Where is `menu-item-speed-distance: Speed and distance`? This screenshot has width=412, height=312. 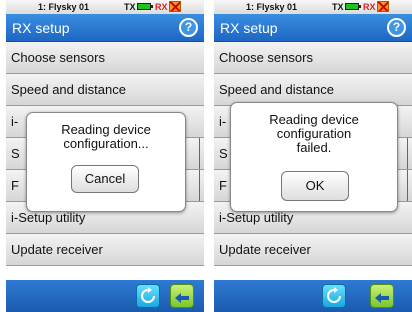 menu-item-speed-distance: Speed and distance is located at coordinates (105, 90).